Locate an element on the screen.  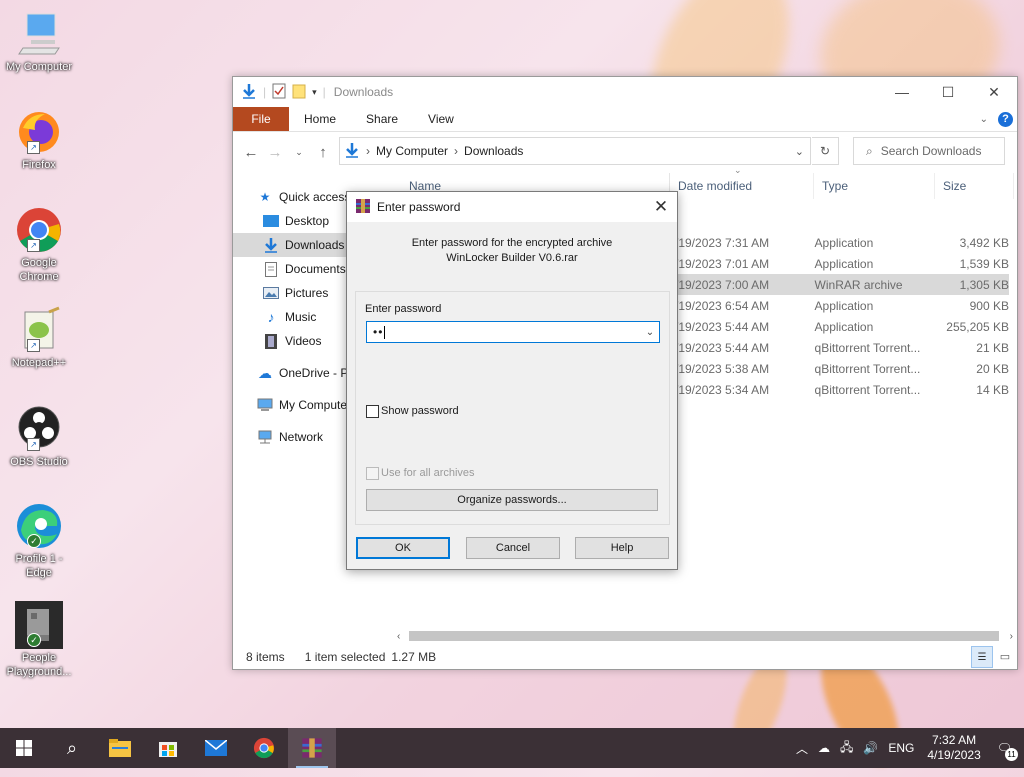
password-history-chevron-icon: ⌄ is located at coordinates (650, 332).